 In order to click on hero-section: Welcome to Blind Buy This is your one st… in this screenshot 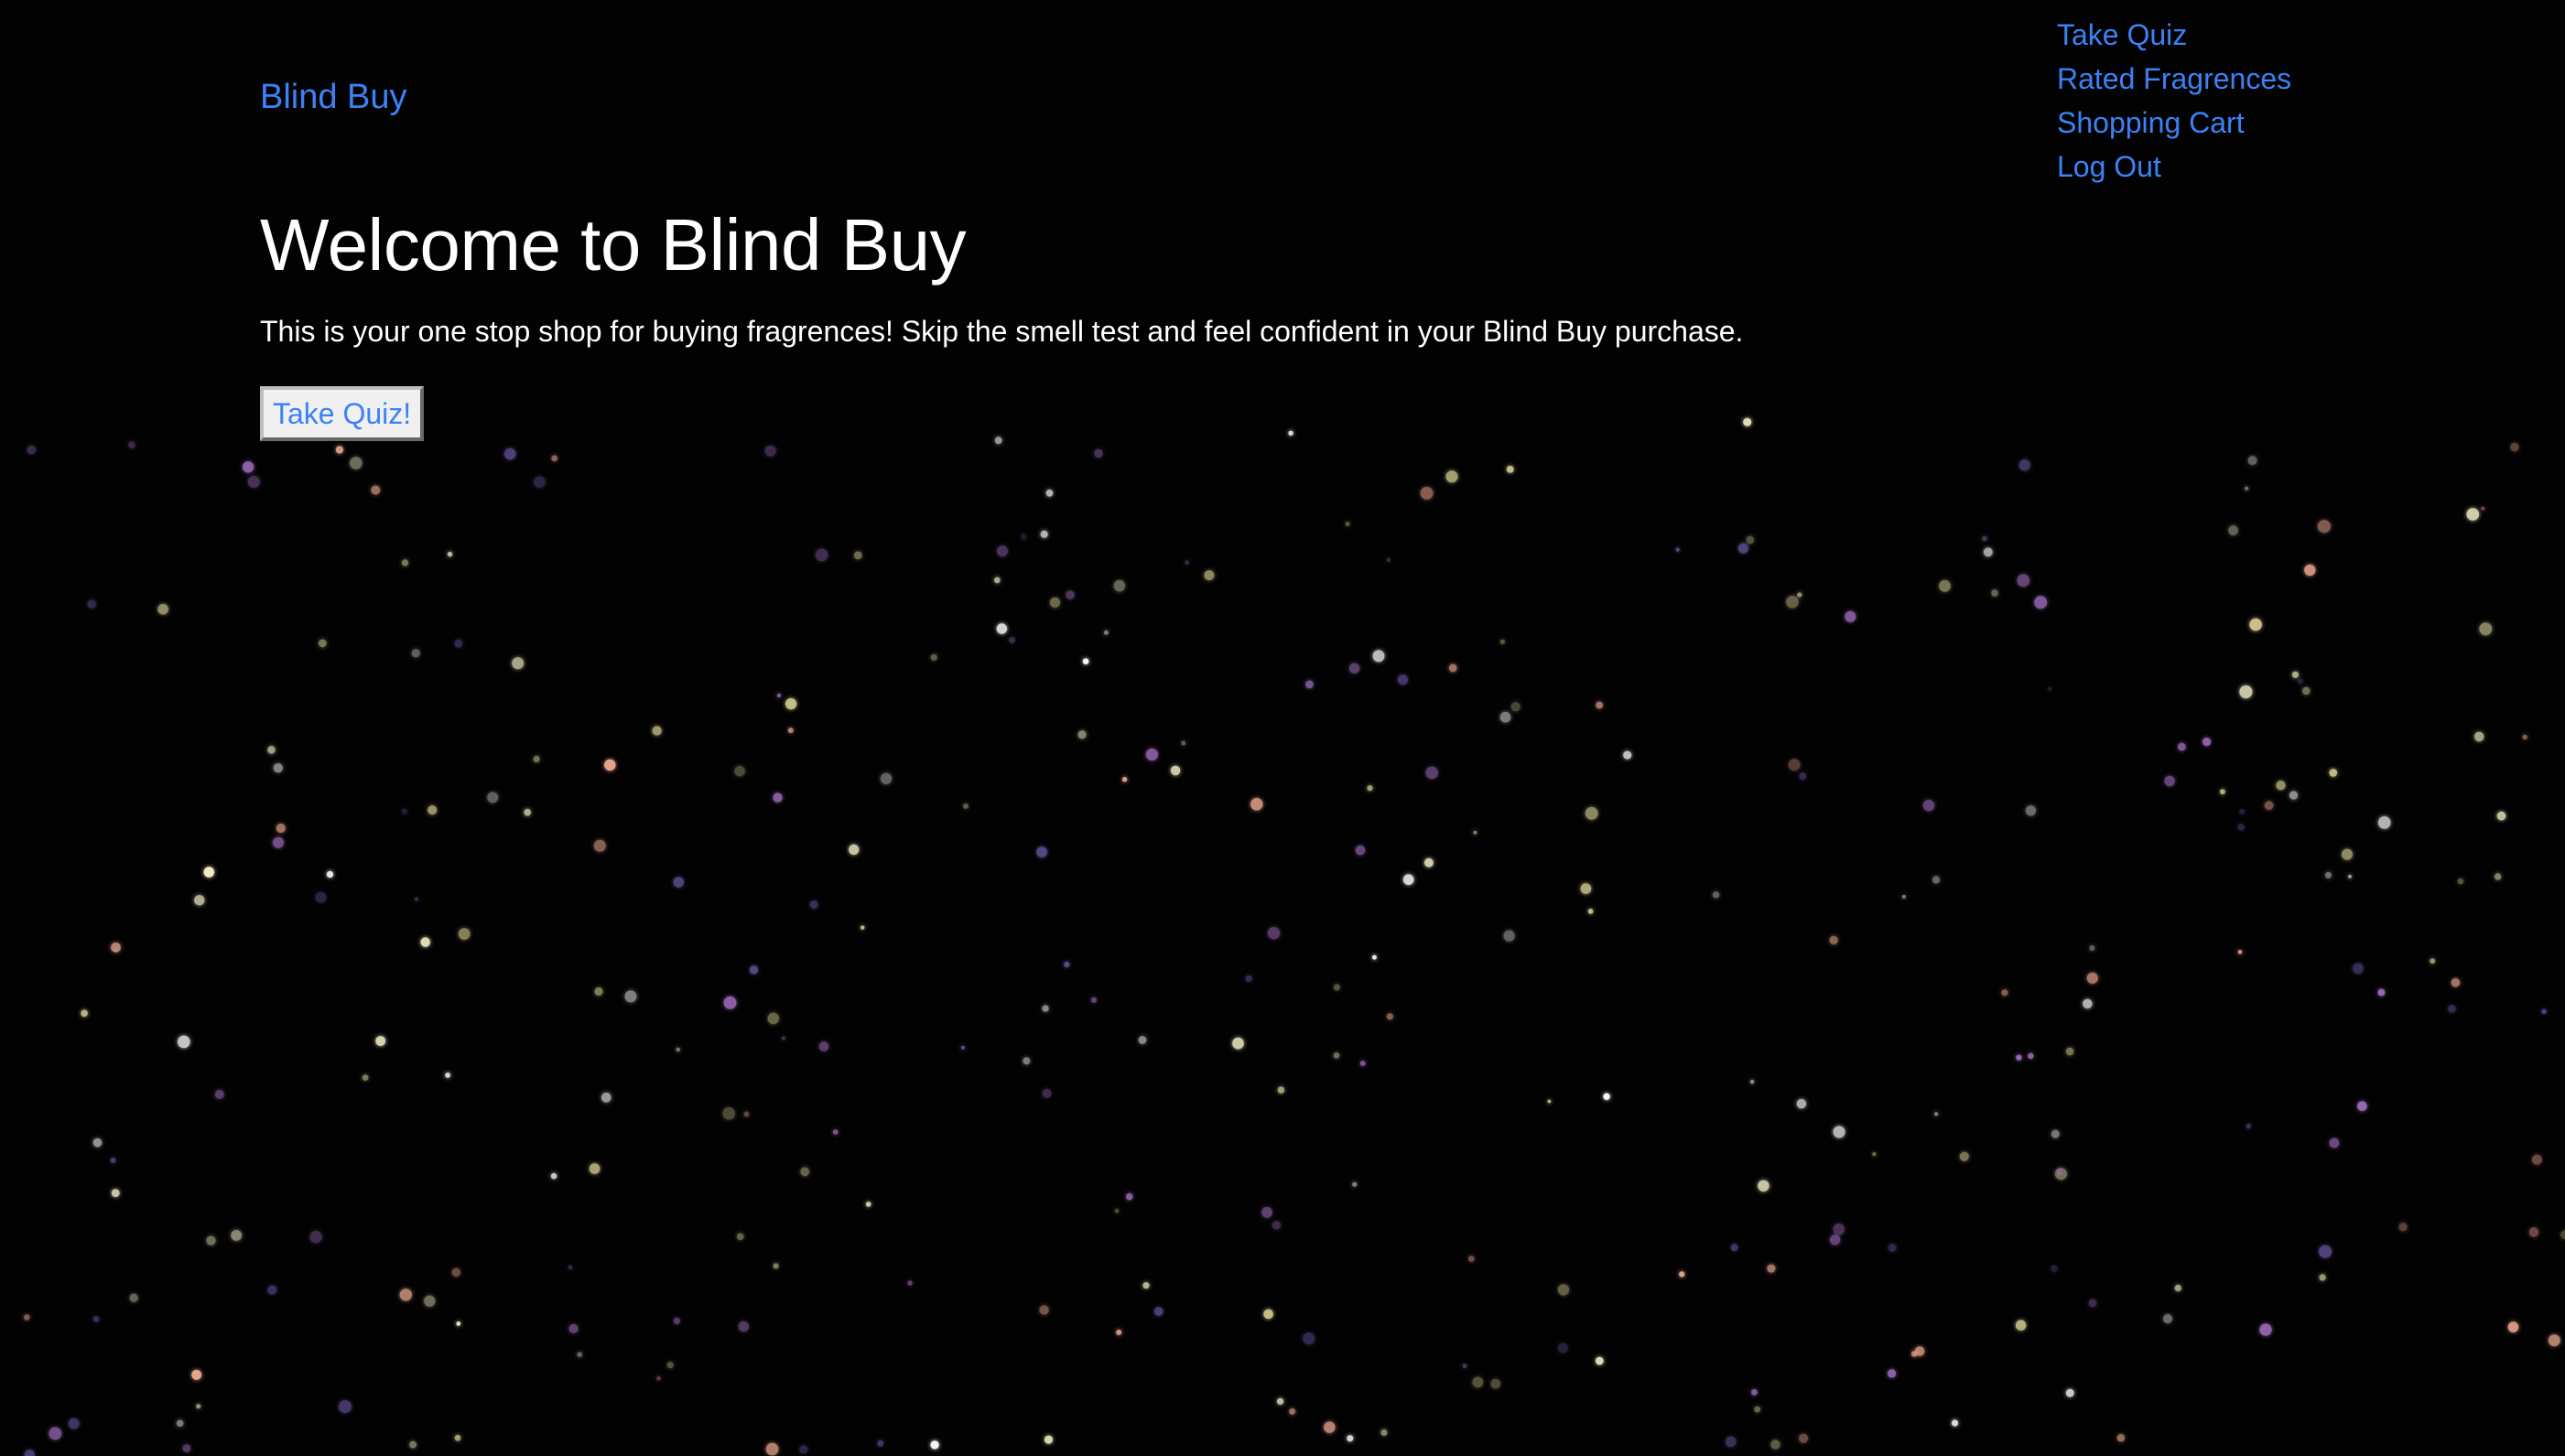, I will do `click(1001, 320)`.